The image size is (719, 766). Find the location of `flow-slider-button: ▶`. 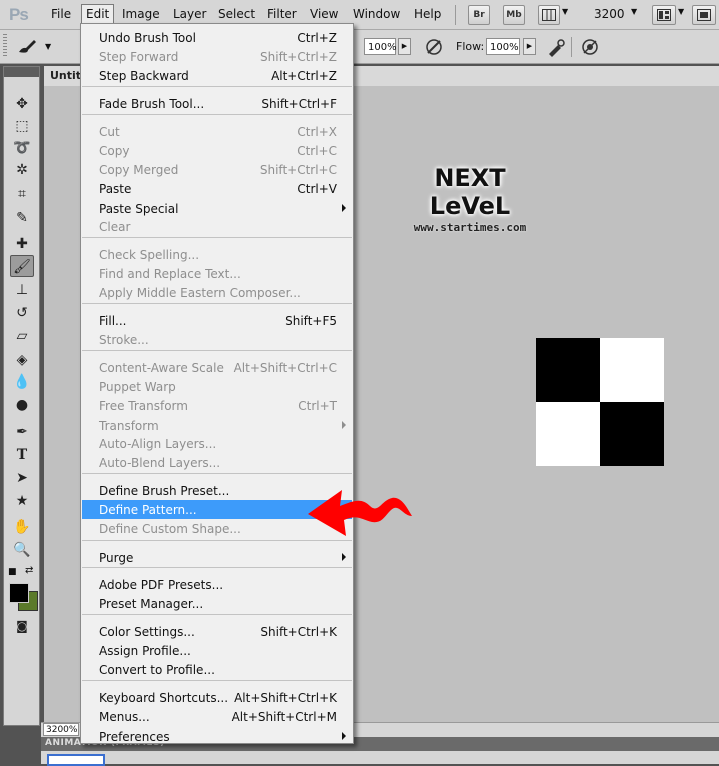

flow-slider-button: ▶ is located at coordinates (529, 46).